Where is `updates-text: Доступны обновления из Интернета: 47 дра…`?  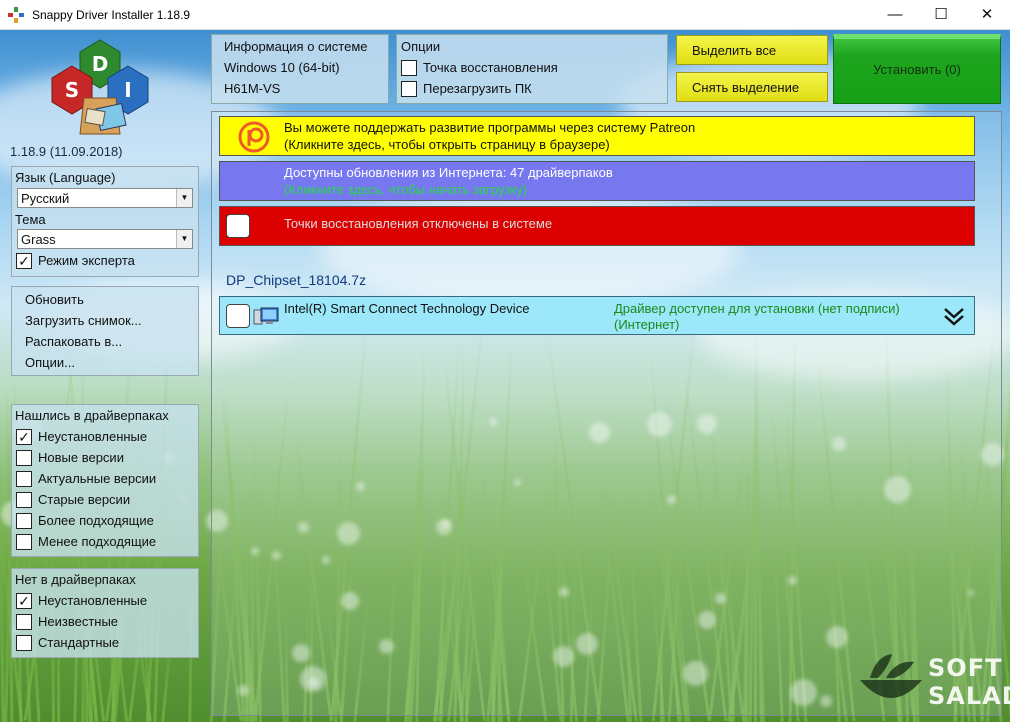
updates-text: Доступны обновления из Интернета: 47 дра… is located at coordinates (448, 172).